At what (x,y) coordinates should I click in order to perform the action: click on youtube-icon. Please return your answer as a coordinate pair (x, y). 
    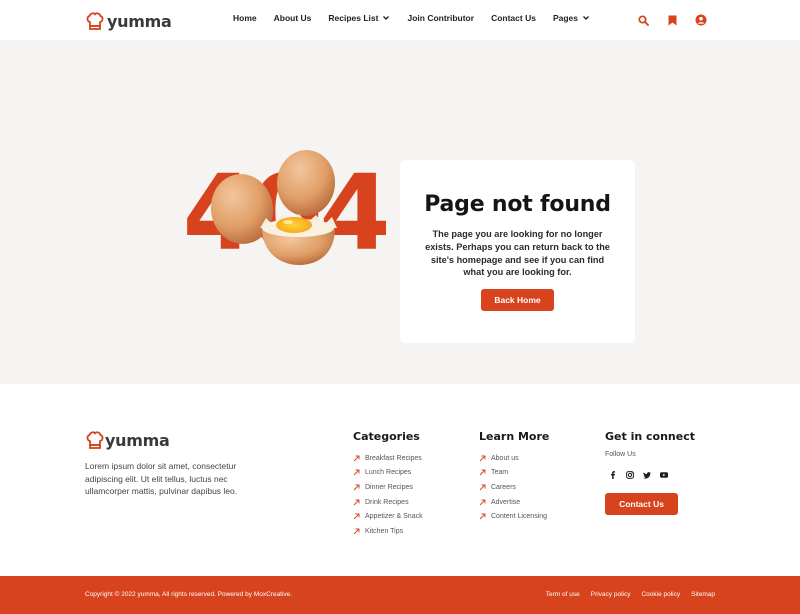
    Looking at the image, I should click on (664, 475).